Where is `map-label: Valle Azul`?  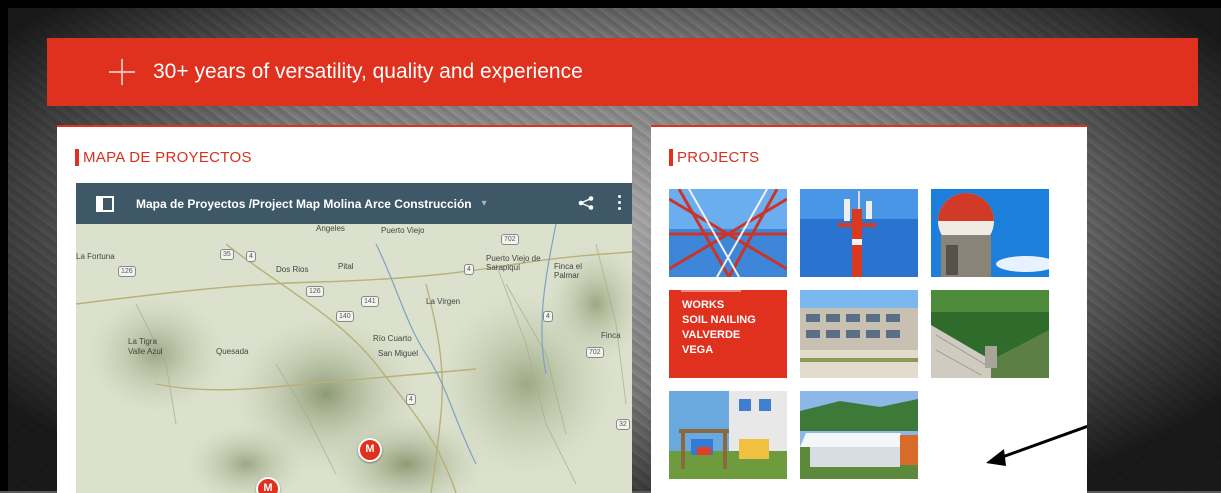 map-label: Valle Azul is located at coordinates (145, 351).